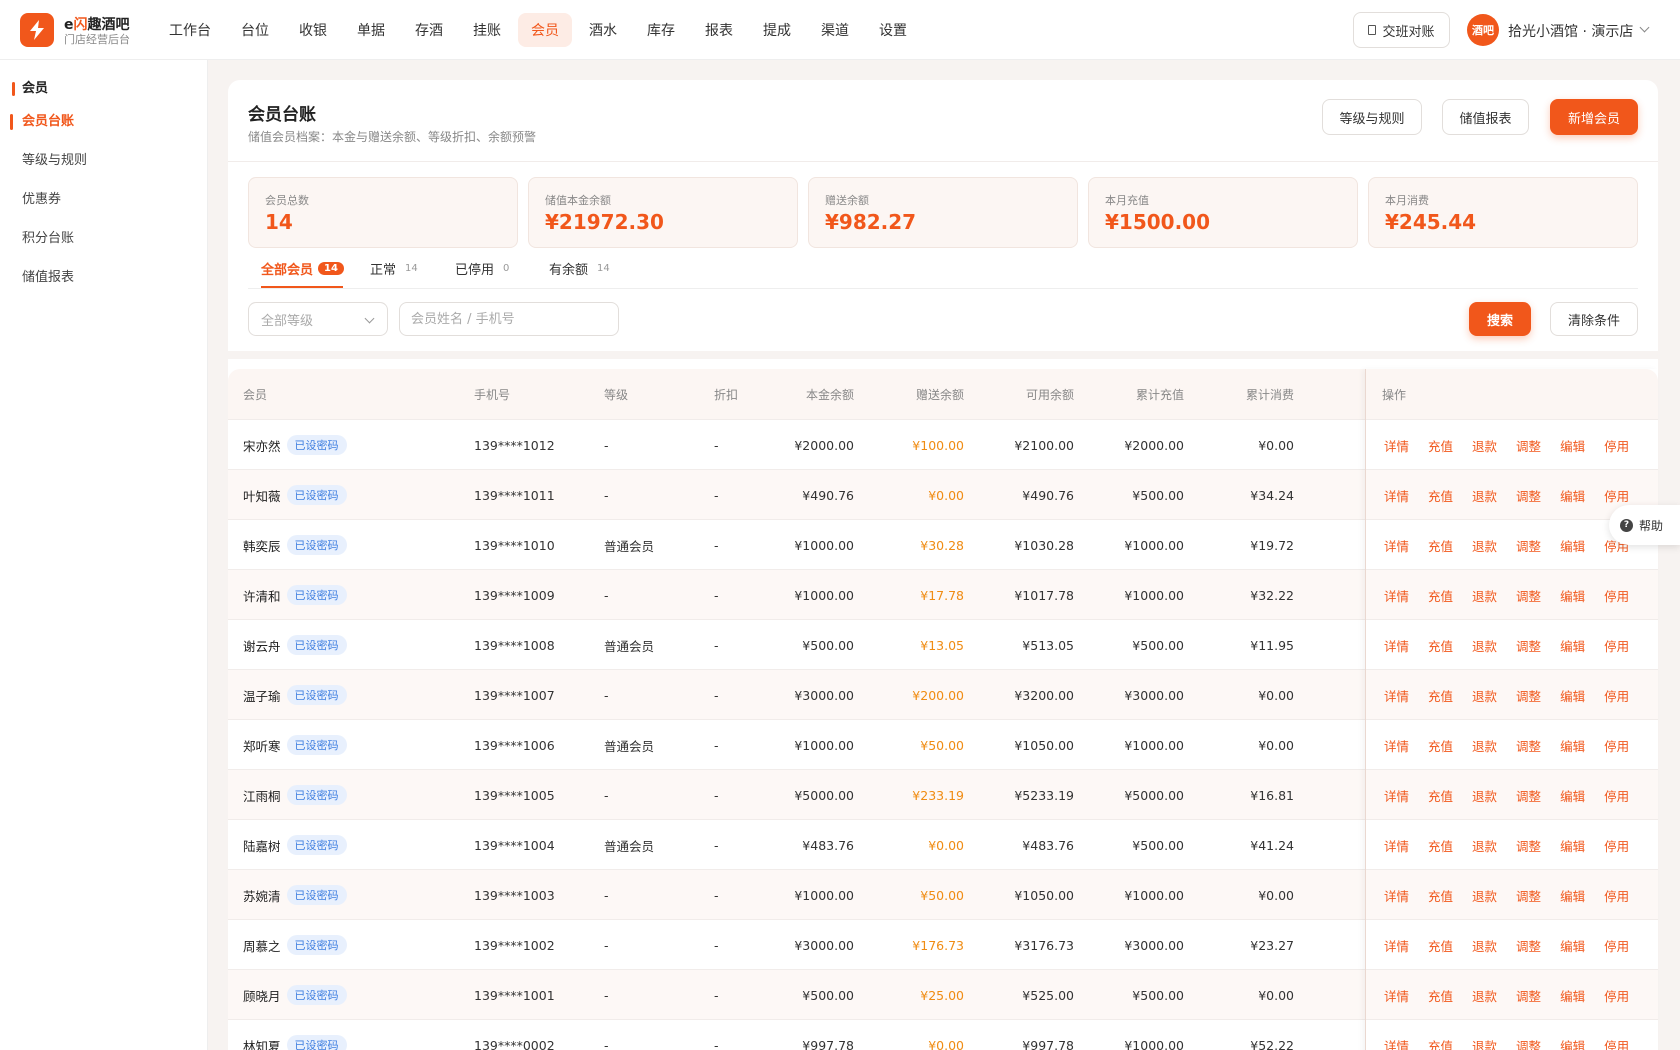 This screenshot has height=1050, width=1680. What do you see at coordinates (1154, 945) in the screenshot?
I see `cell-recharge: ¥3000.00` at bounding box center [1154, 945].